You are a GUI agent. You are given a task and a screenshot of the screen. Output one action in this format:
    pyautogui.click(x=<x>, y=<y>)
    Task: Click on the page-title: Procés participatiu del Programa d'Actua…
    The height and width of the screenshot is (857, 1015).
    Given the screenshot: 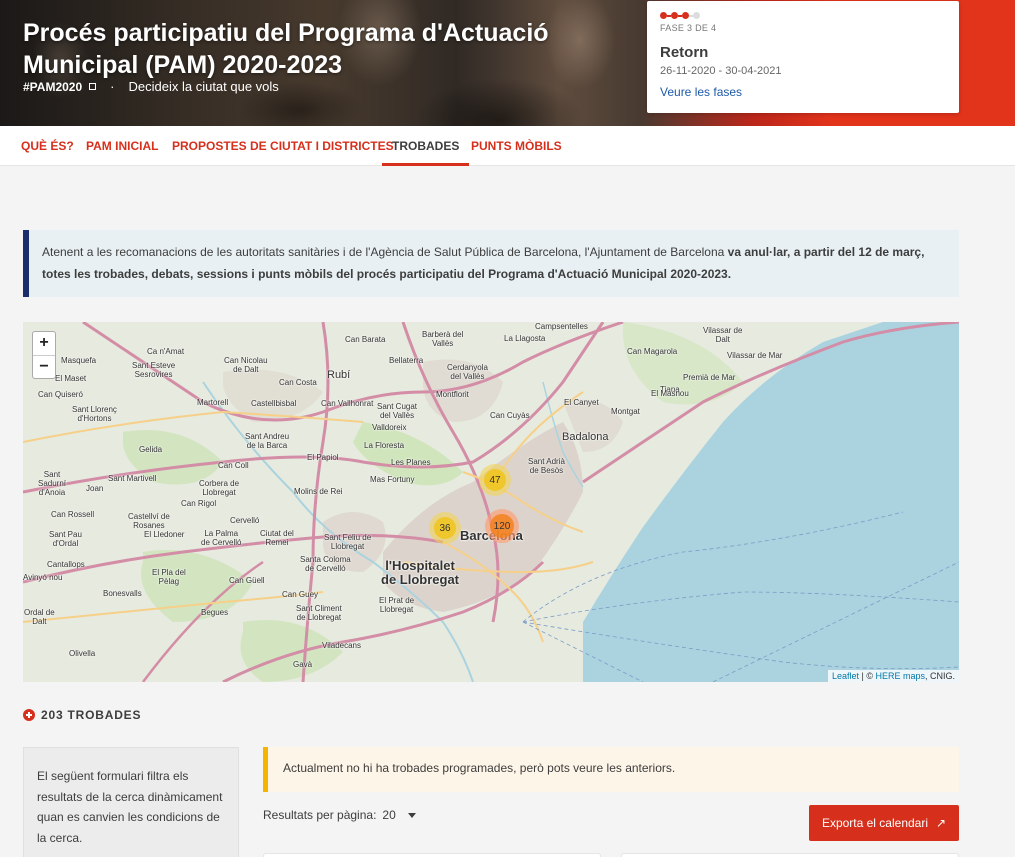 What is the action you would take?
    pyautogui.click(x=286, y=49)
    